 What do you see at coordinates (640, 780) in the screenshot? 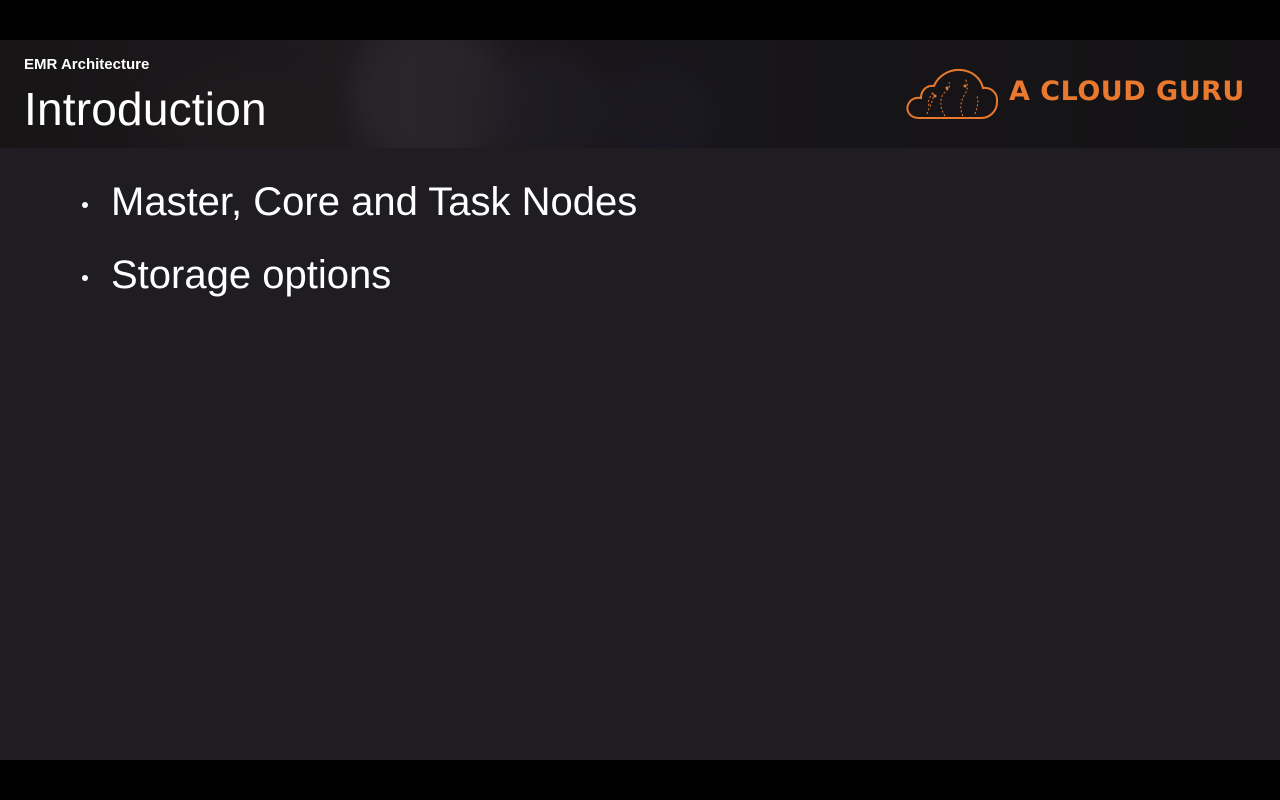
I see `letterbox-bottom` at bounding box center [640, 780].